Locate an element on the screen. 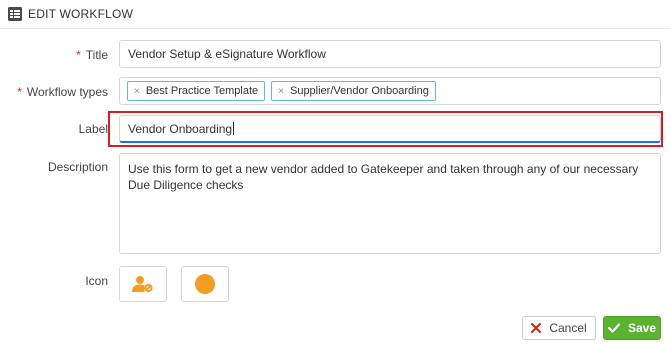  icon-option-user-settings is located at coordinates (143, 284).